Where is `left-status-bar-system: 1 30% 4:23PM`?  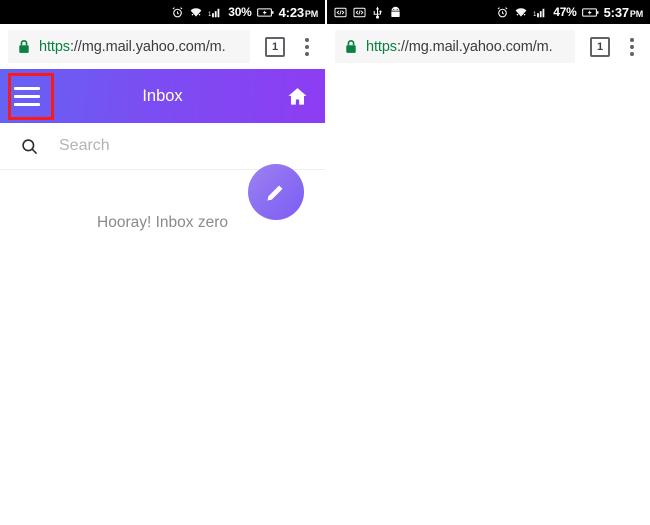 left-status-bar-system: 1 30% 4:23PM is located at coordinates (244, 12).